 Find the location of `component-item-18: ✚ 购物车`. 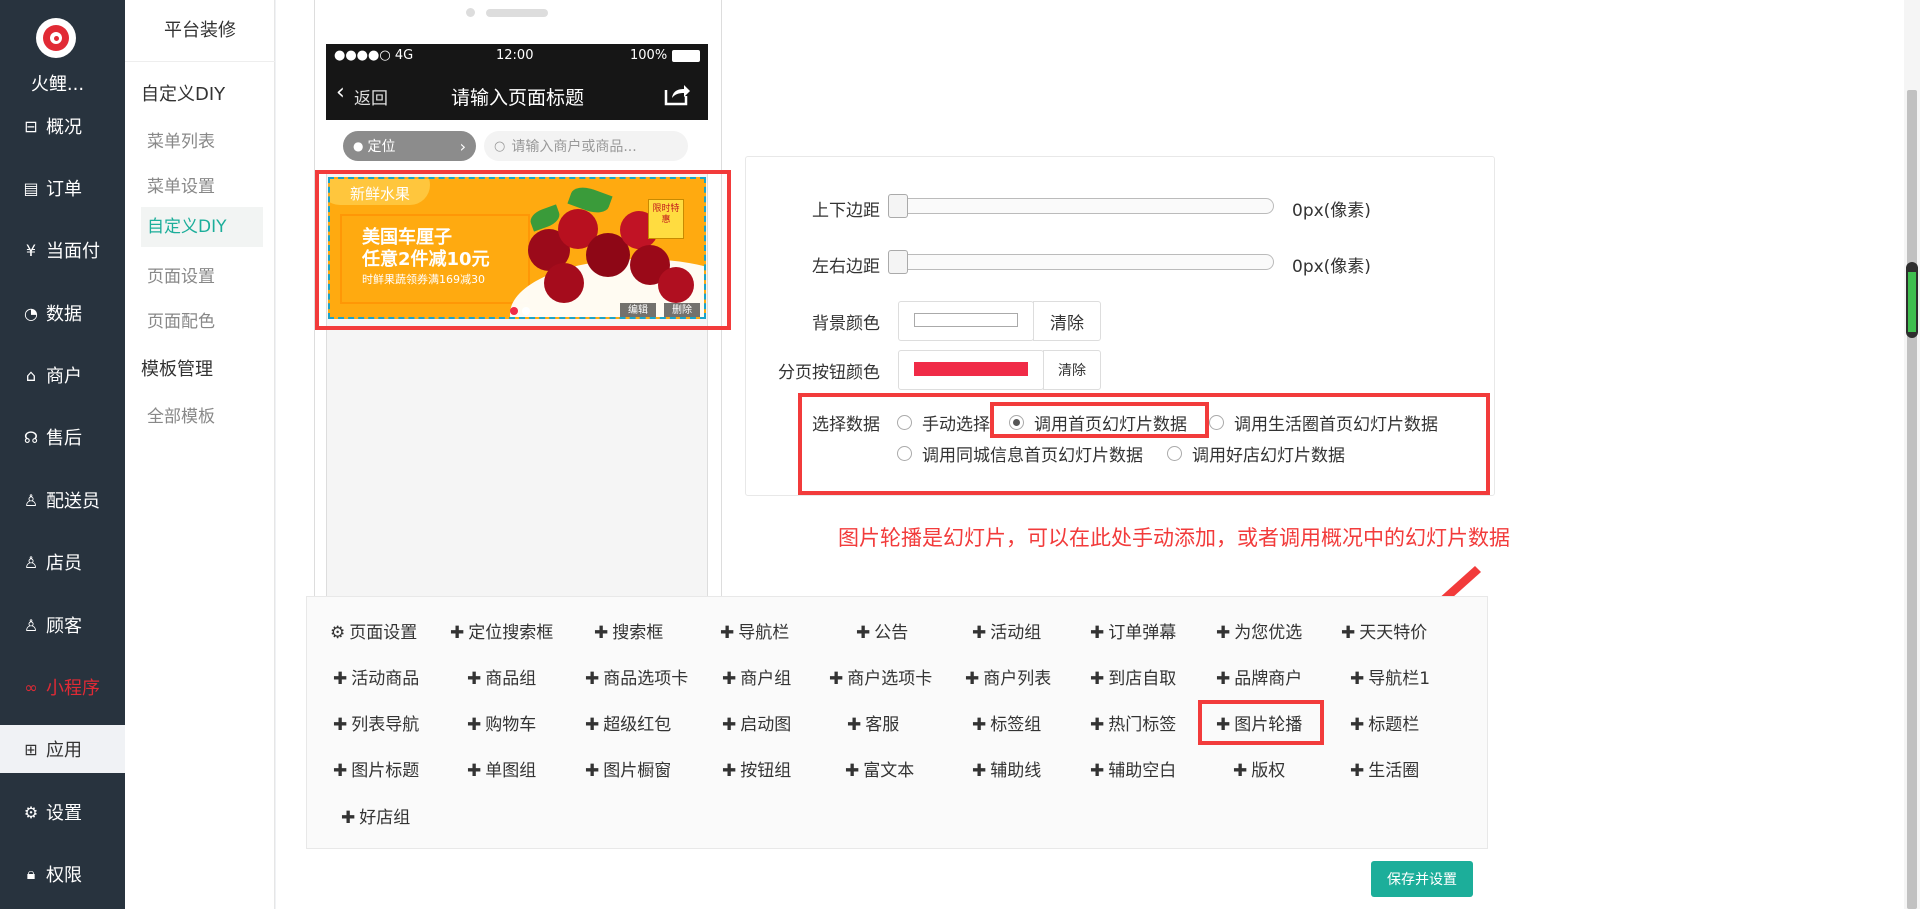

component-item-18: ✚ 购物车 is located at coordinates (501, 722).